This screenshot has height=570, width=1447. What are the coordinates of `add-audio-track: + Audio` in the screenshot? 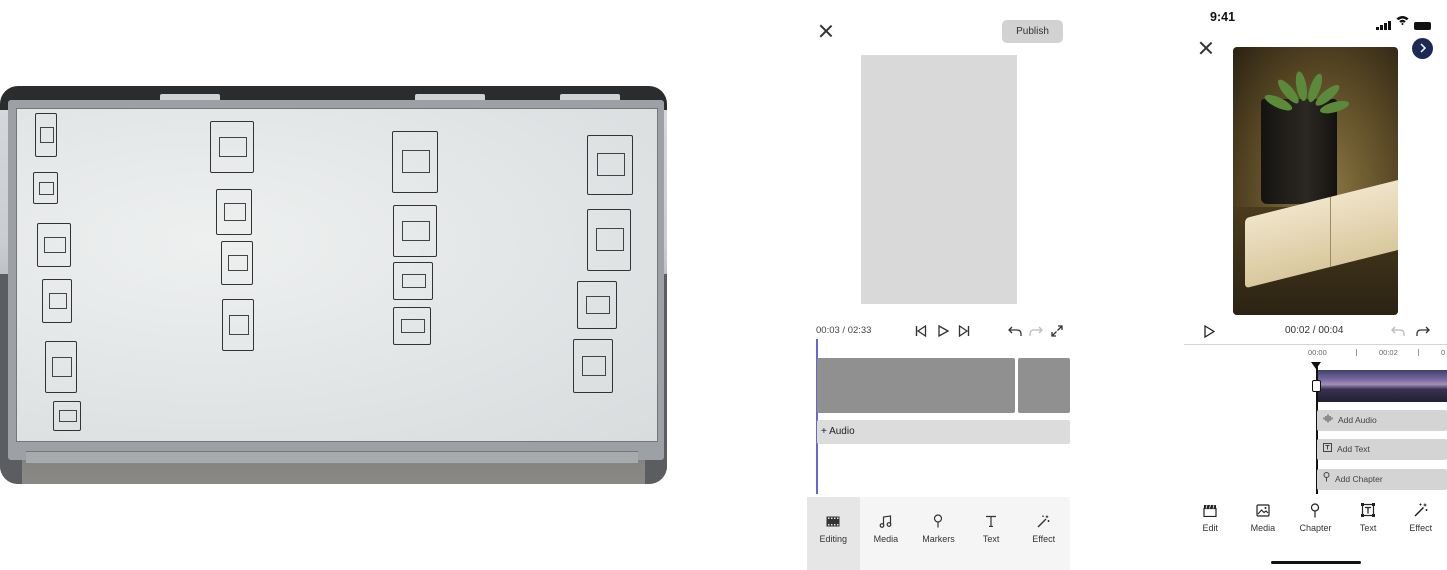 It's located at (943, 432).